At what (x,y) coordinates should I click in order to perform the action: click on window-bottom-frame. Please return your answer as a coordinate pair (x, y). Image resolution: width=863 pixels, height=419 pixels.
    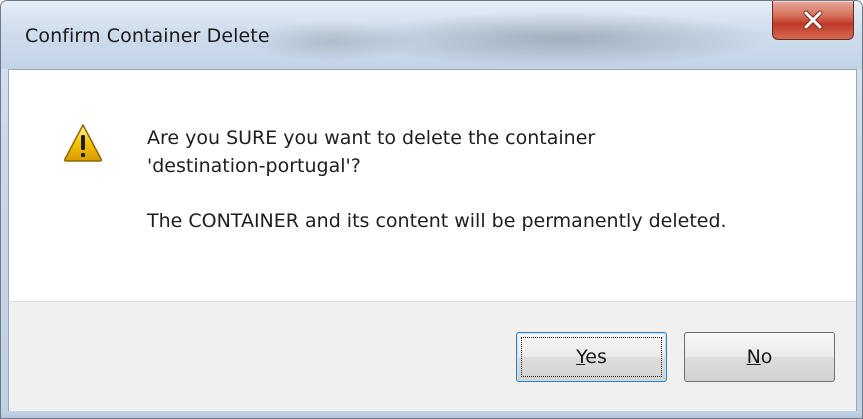
    Looking at the image, I should click on (431, 414).